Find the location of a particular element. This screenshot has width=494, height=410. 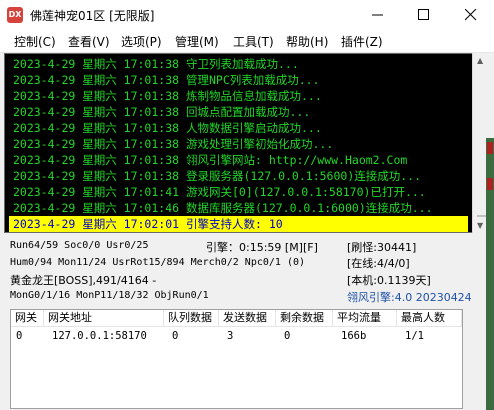

cell-queue-data: 0 is located at coordinates (175, 336).